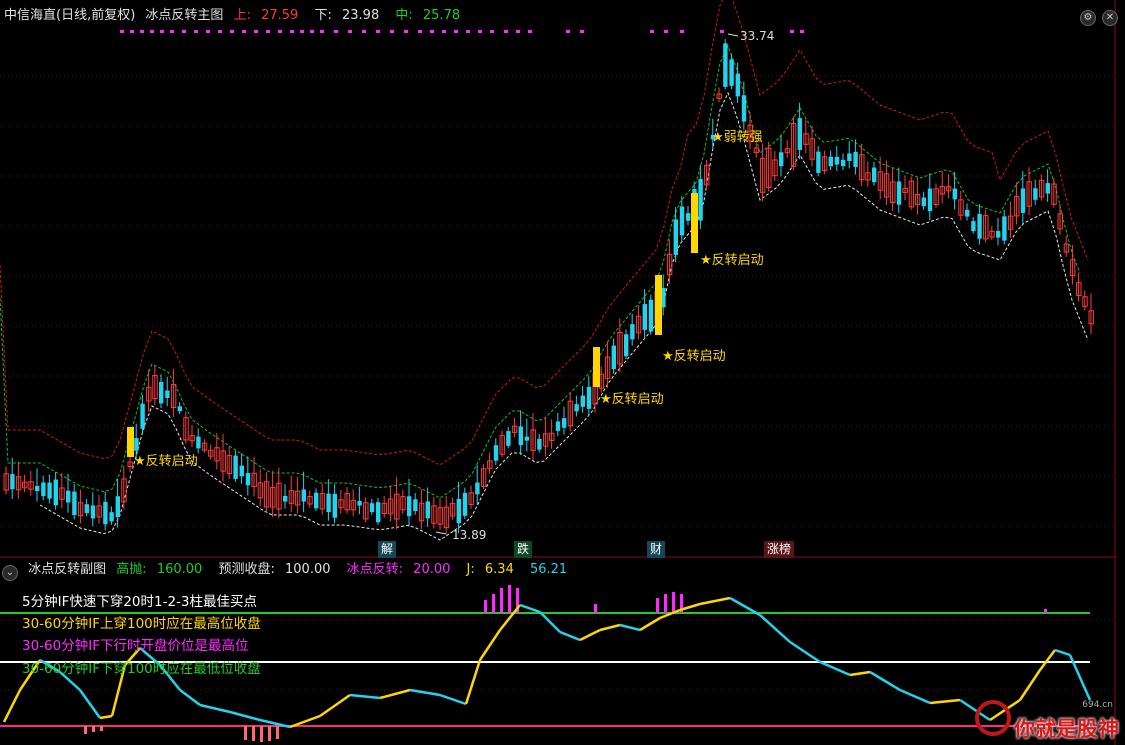 The image size is (1125, 745). What do you see at coordinates (135, 646) in the screenshot?
I see `legend-line-3: 30-60分钟IF下行时开盘价位是最高位` at bounding box center [135, 646].